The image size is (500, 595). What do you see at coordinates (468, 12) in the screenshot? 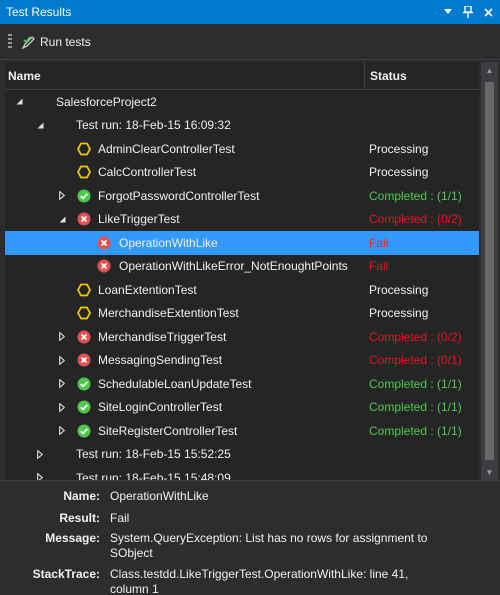
I see `pin-icon` at bounding box center [468, 12].